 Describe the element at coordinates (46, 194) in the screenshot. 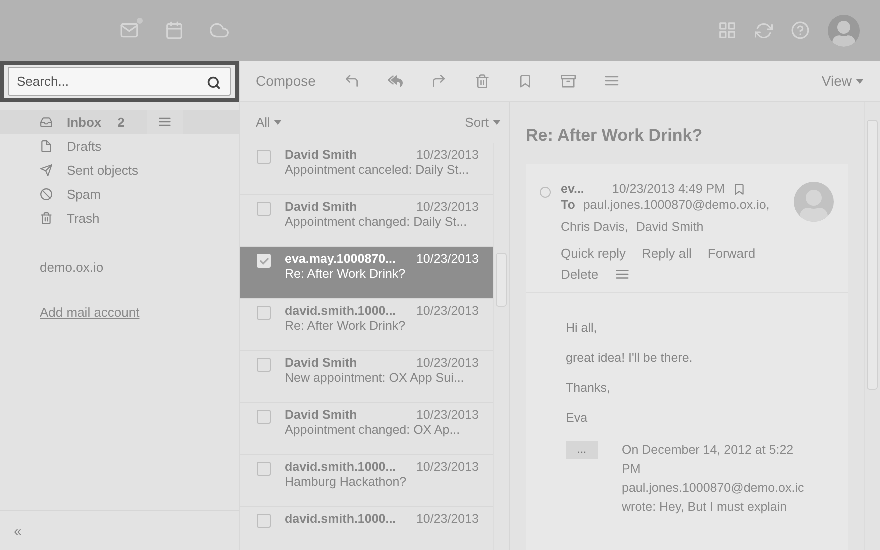

I see `spam-icon` at that location.